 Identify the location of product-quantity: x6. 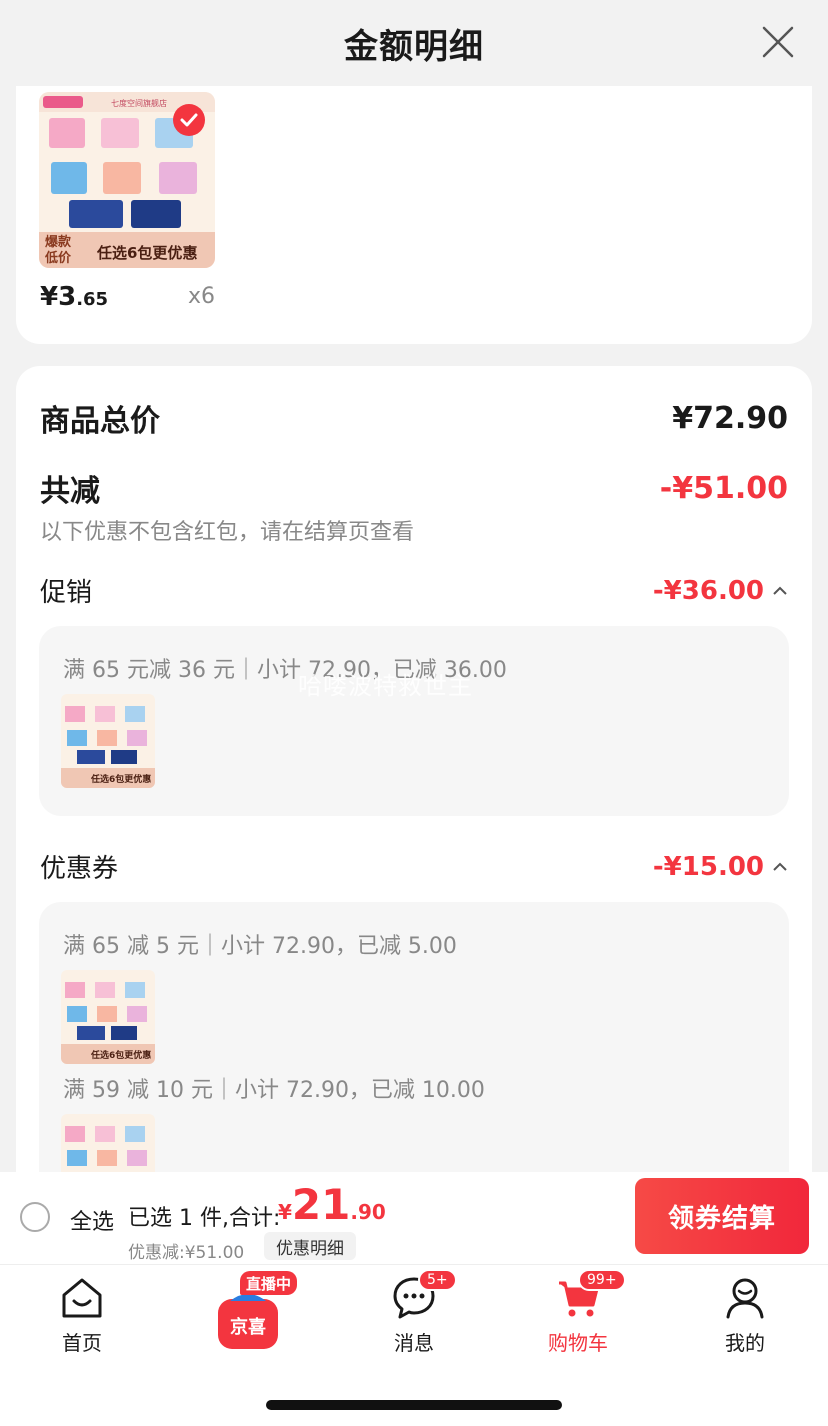
(202, 296).